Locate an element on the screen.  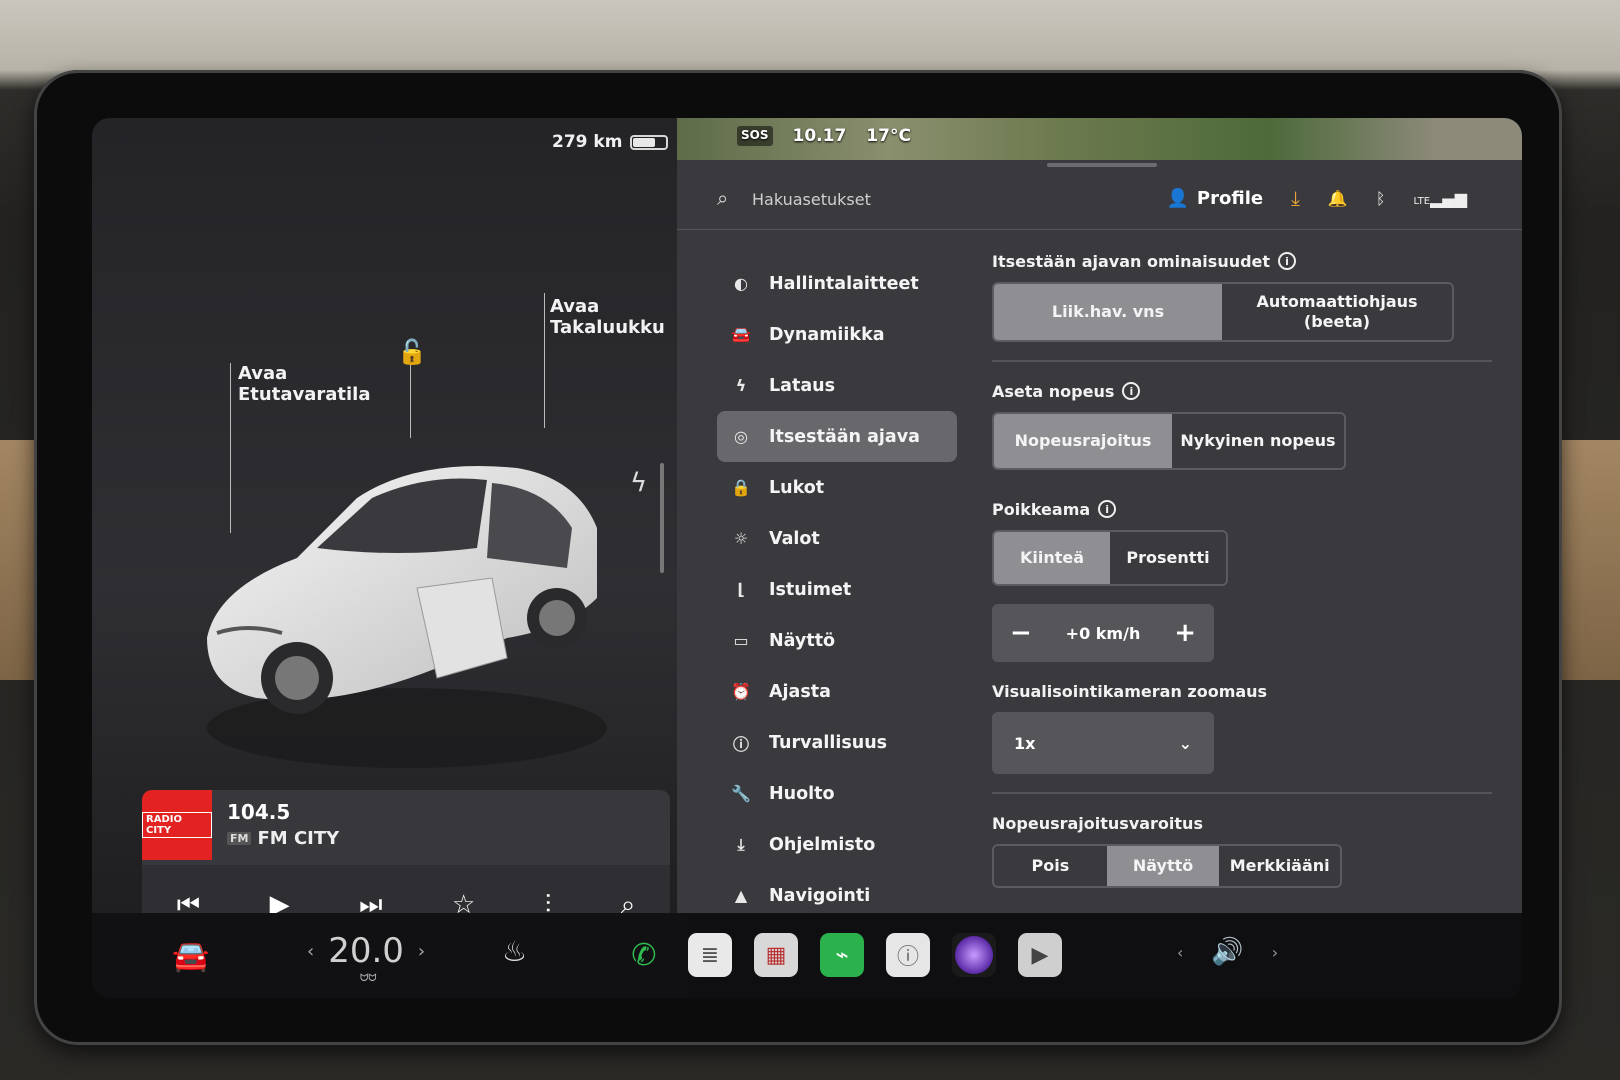
search-icon: ⌕ is located at coordinates (723, 198).